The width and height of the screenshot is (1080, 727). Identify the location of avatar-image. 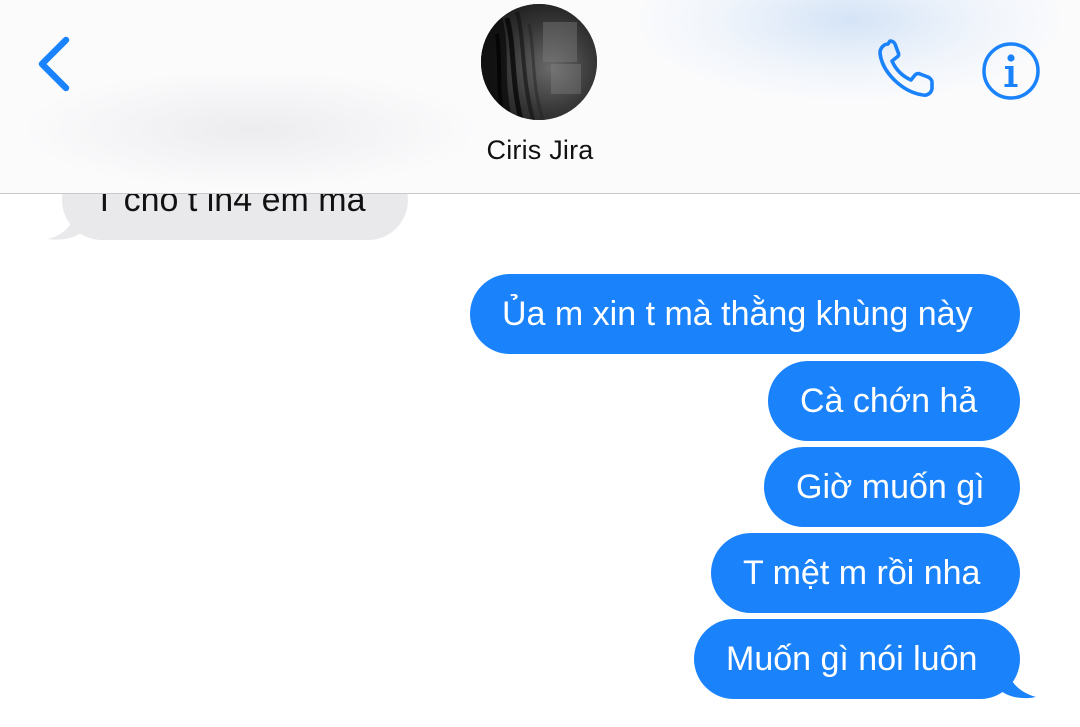
(539, 62).